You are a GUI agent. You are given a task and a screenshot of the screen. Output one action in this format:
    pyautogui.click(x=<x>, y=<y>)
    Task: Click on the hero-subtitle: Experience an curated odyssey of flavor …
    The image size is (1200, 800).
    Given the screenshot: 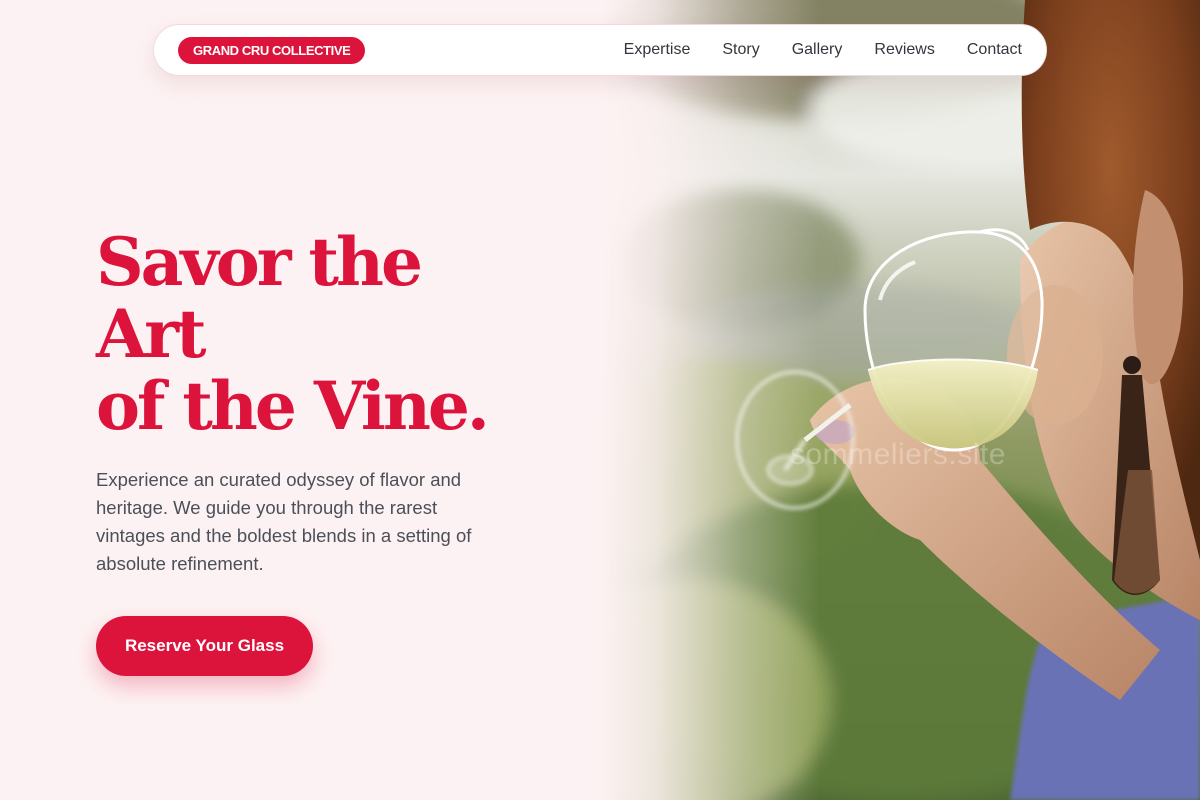 What is the action you would take?
    pyautogui.click(x=284, y=521)
    